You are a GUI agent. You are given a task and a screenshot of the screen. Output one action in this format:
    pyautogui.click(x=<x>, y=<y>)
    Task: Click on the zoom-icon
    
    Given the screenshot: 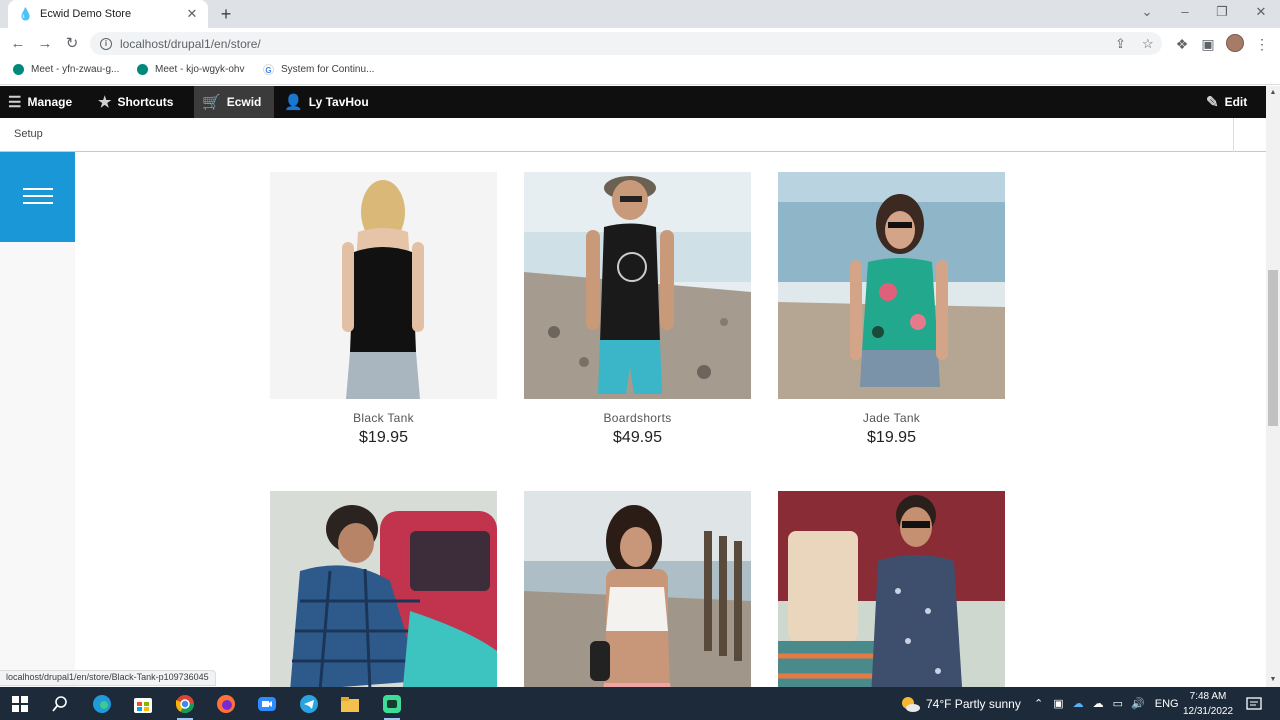 What is the action you would take?
    pyautogui.click(x=267, y=704)
    